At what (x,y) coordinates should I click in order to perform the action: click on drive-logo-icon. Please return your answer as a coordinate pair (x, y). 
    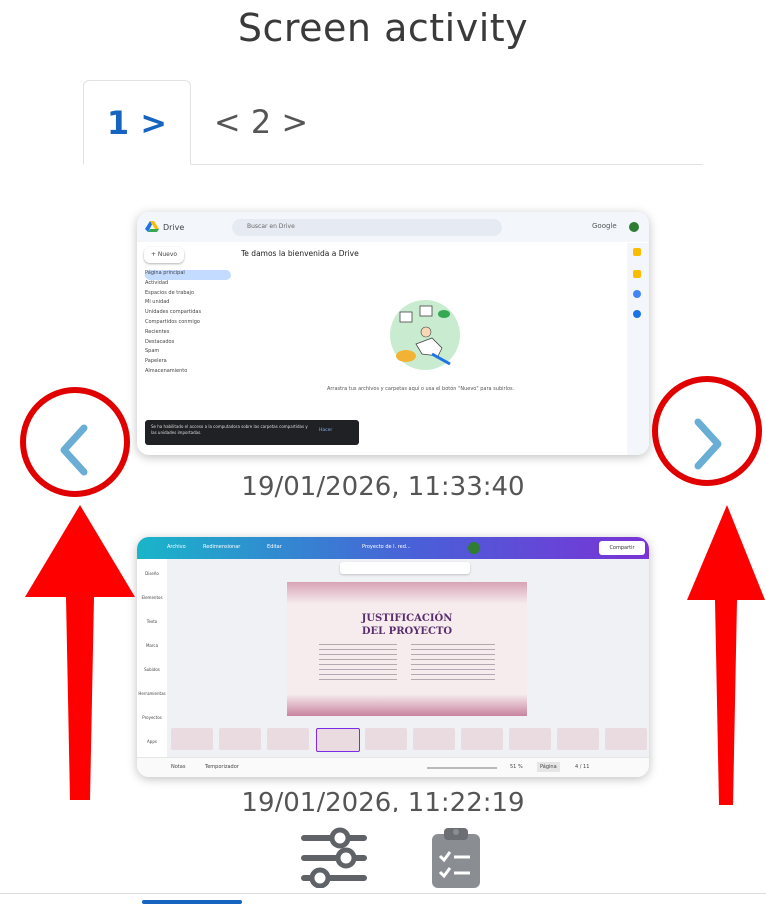
    Looking at the image, I should click on (152, 226).